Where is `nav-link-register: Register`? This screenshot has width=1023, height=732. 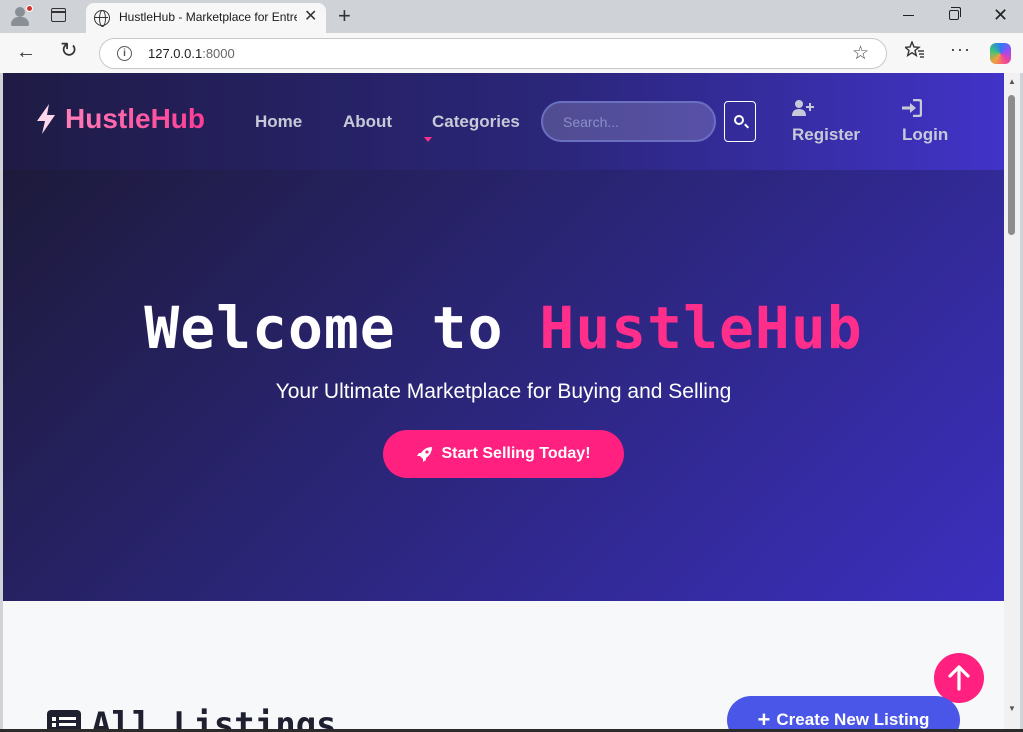 nav-link-register: Register is located at coordinates (826, 122).